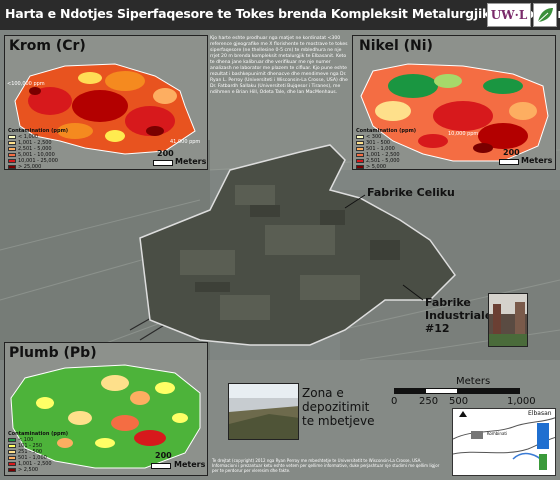  Describe the element at coordinates (376, 167) in the screenshot. I see `nikel-legend-item: > 5,000` at that location.